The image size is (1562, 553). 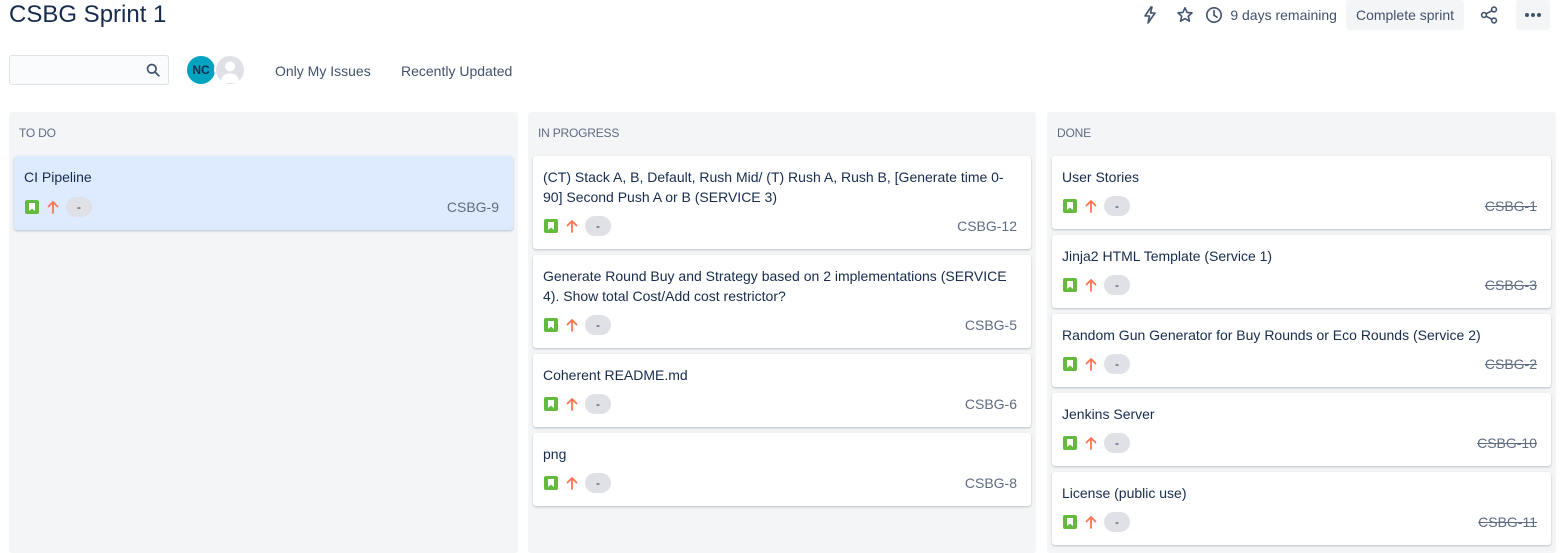 I want to click on issue-key: CSBG-10, so click(x=1507, y=443).